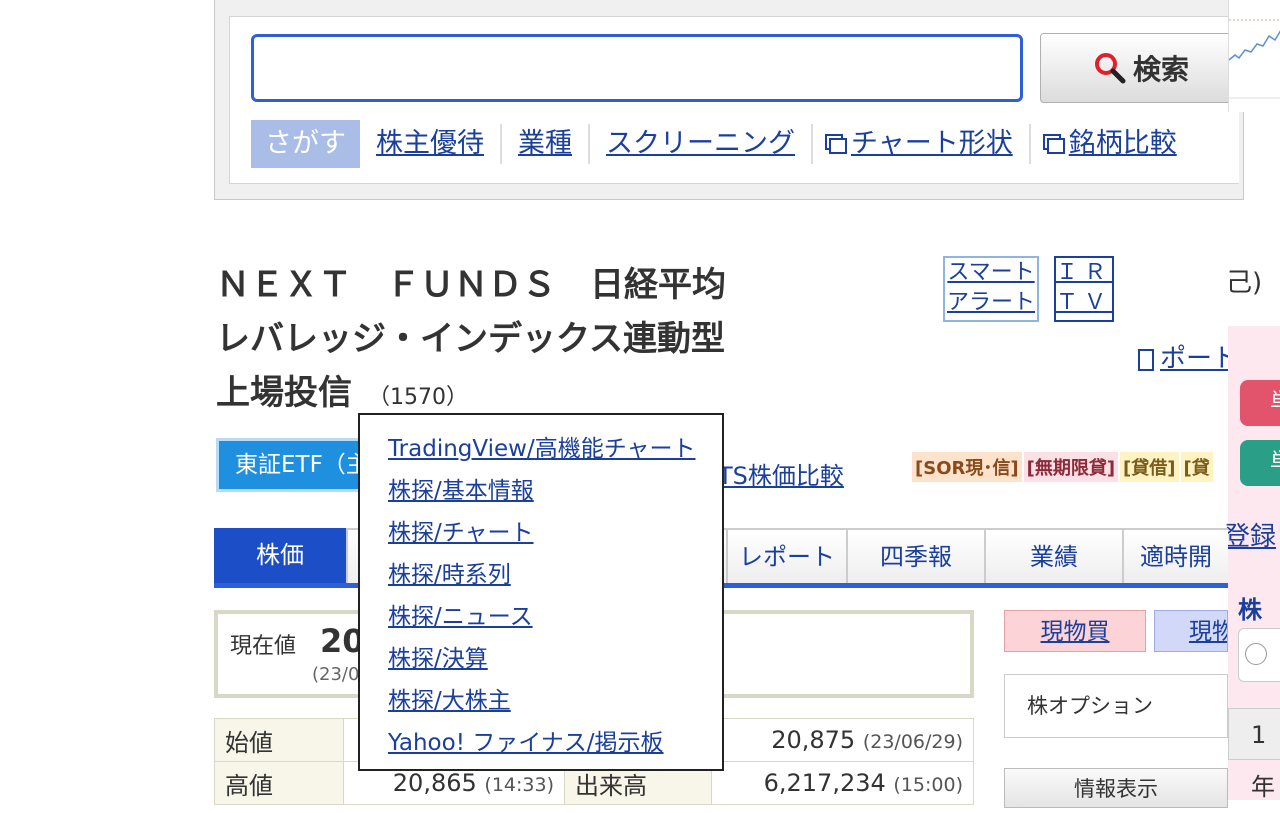  Describe the element at coordinates (1254, 59) in the screenshot. I see `mini-chart-line` at that location.